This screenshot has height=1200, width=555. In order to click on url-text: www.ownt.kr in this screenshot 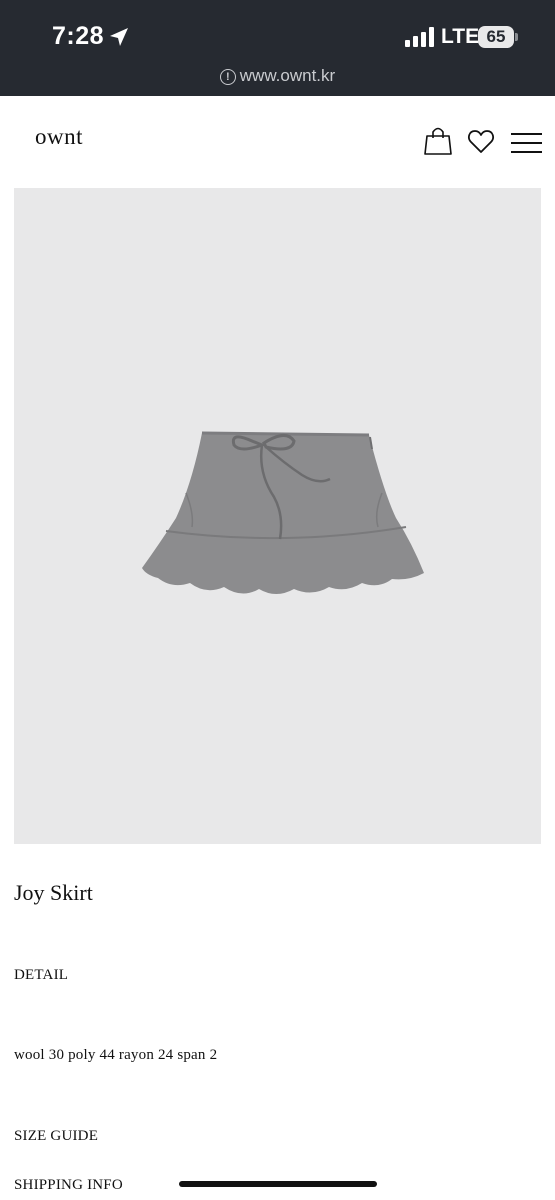, I will do `click(287, 75)`.